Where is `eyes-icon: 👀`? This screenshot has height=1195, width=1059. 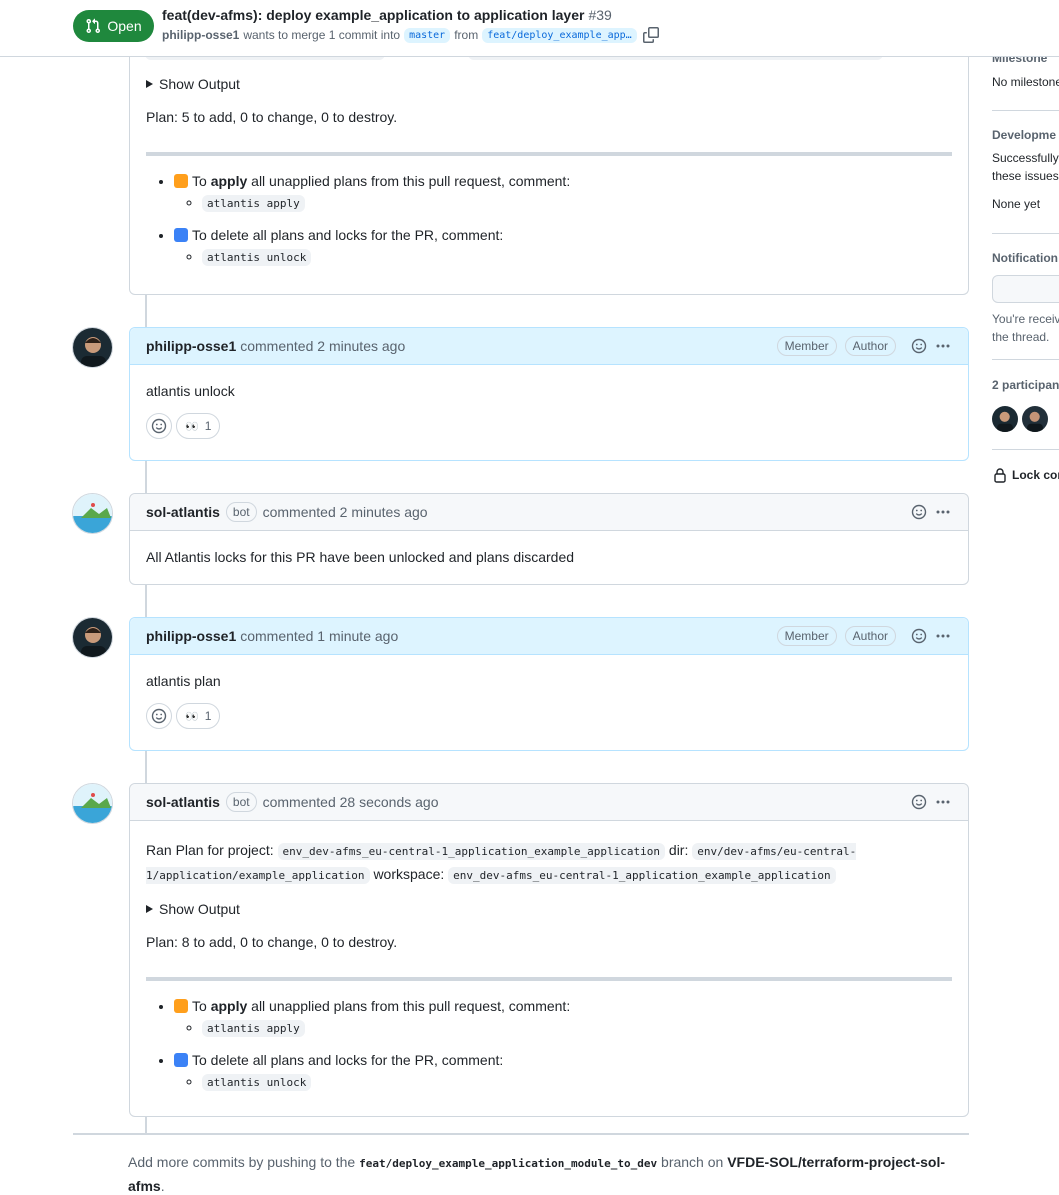
eyes-icon: 👀 is located at coordinates (192, 426).